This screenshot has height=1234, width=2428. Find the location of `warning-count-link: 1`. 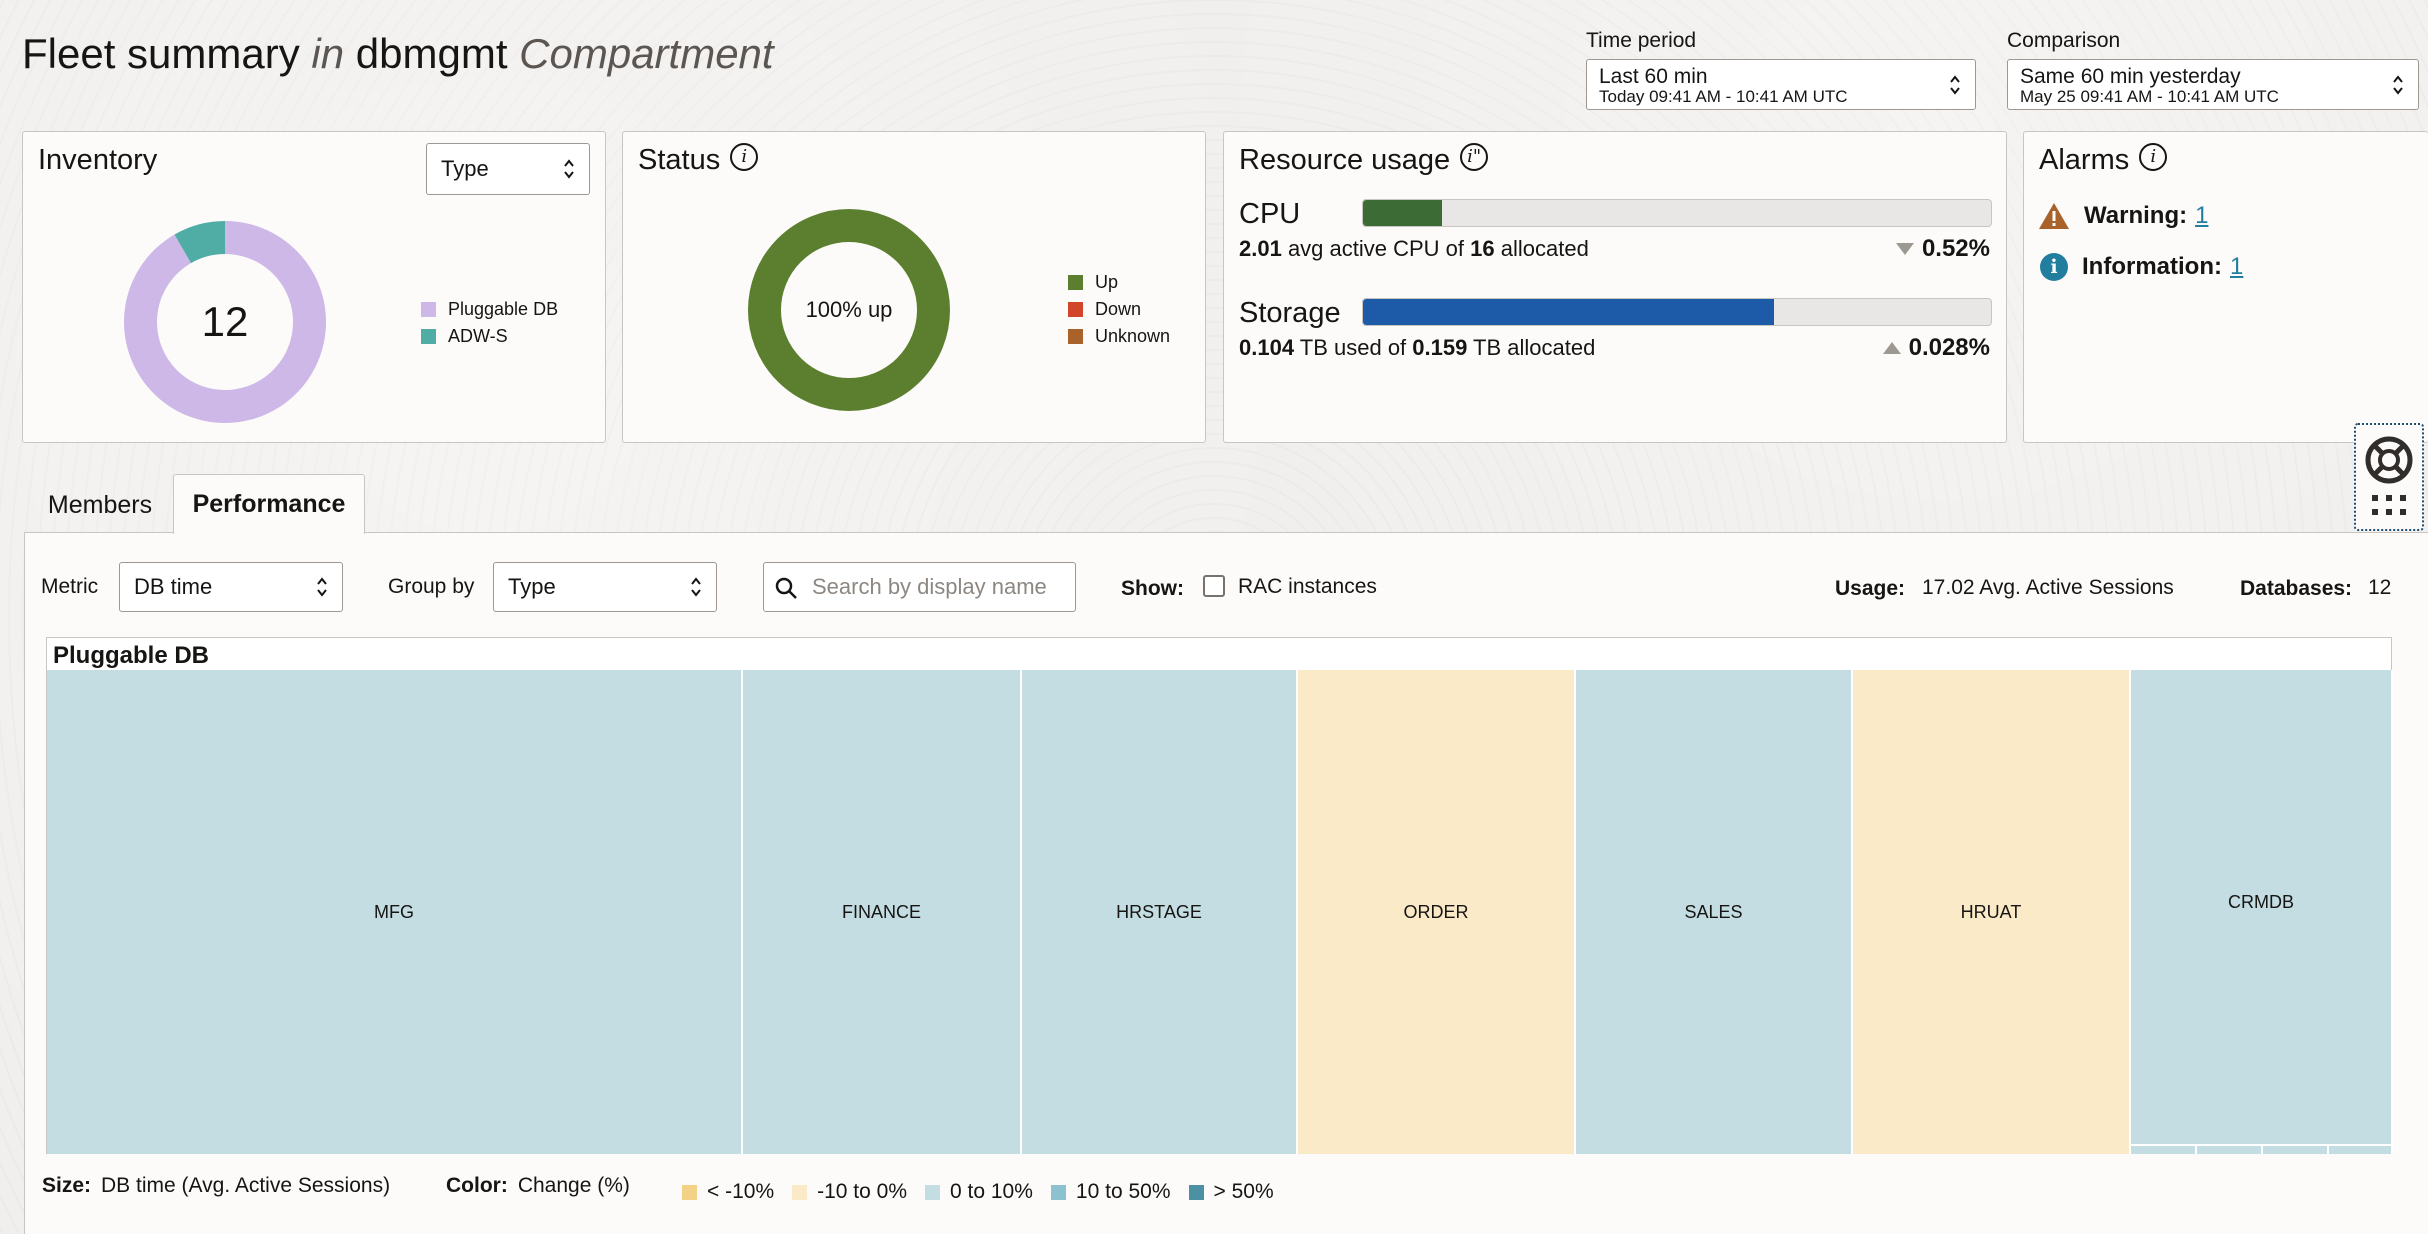

warning-count-link: 1 is located at coordinates (2201, 216).